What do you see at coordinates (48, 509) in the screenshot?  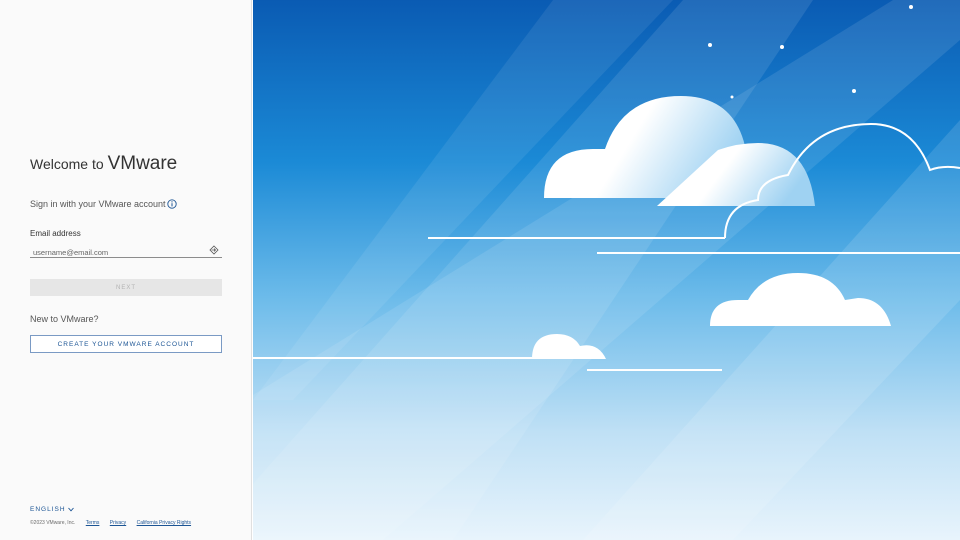 I see `language-label: ENGLISH` at bounding box center [48, 509].